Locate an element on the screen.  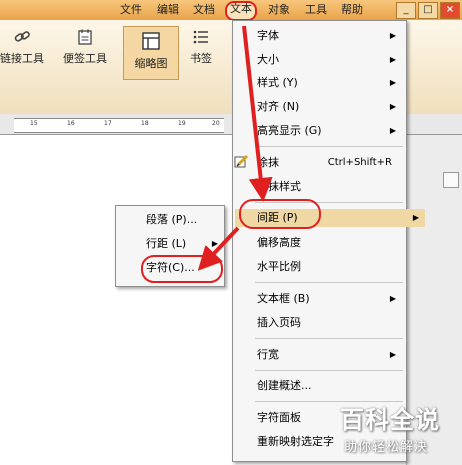
arrow-to-spacing is located at coordinates (257, 113).